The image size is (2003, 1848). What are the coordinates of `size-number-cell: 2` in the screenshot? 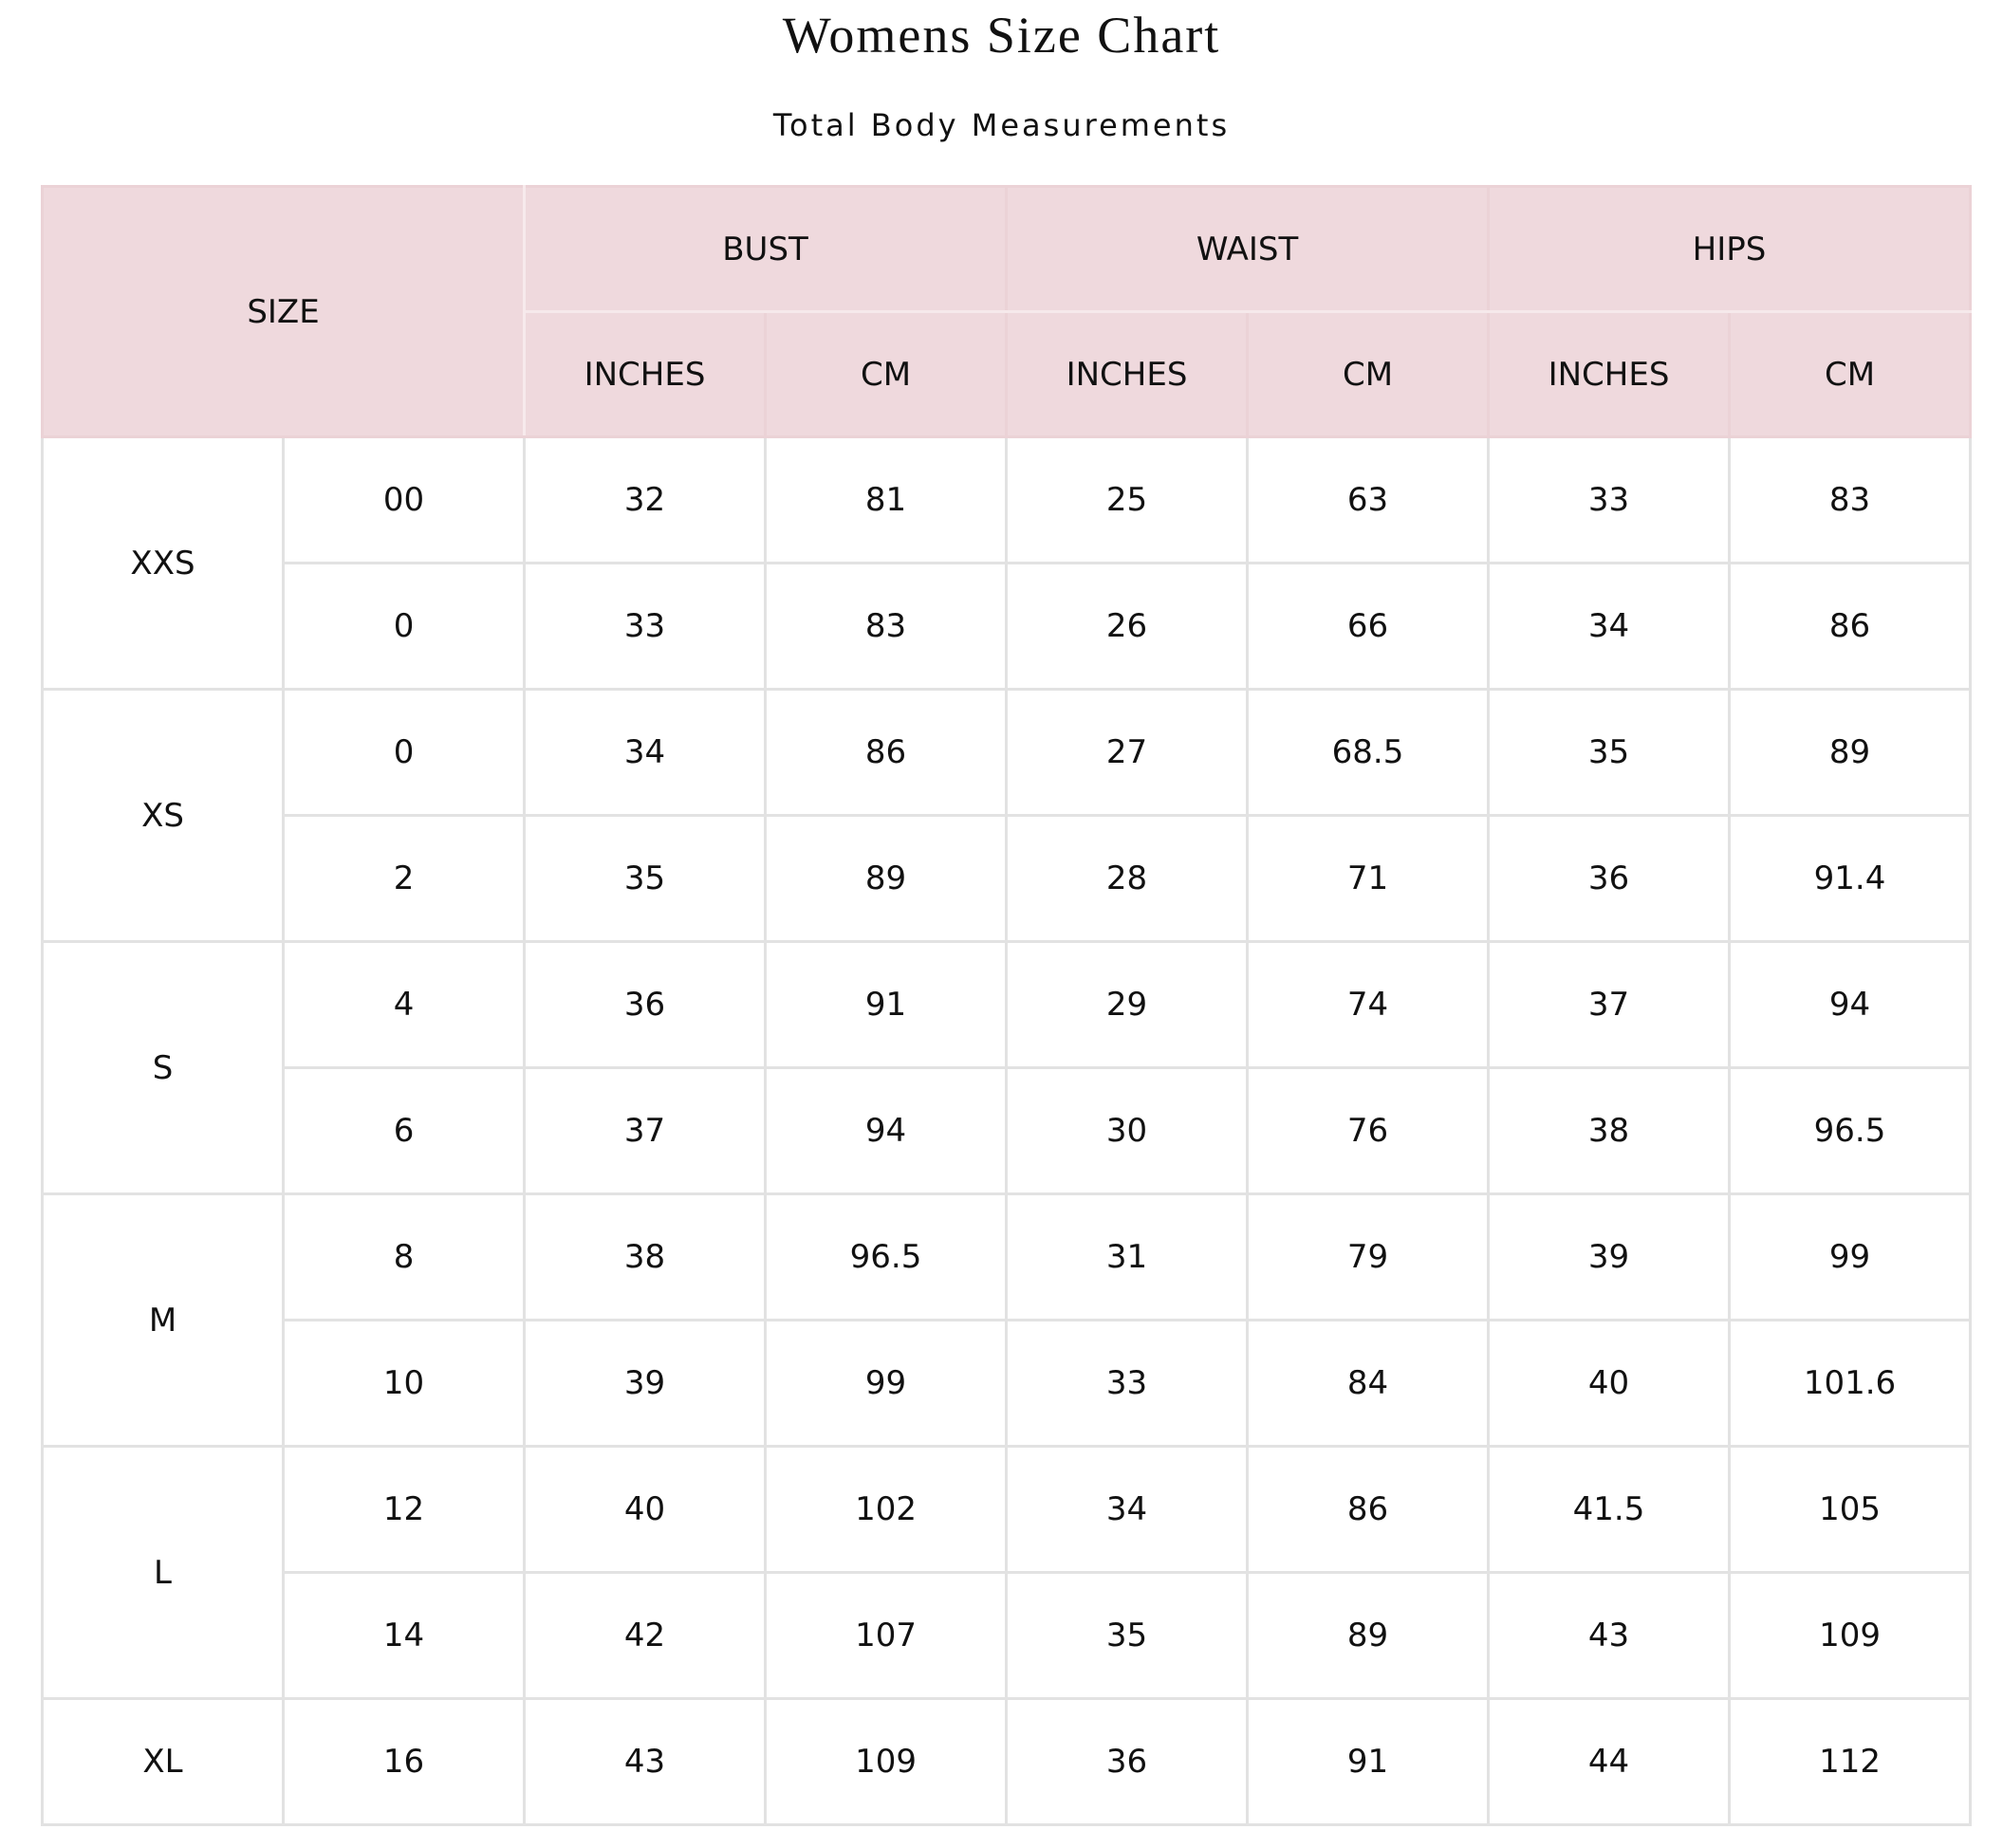 It's located at (404, 878).